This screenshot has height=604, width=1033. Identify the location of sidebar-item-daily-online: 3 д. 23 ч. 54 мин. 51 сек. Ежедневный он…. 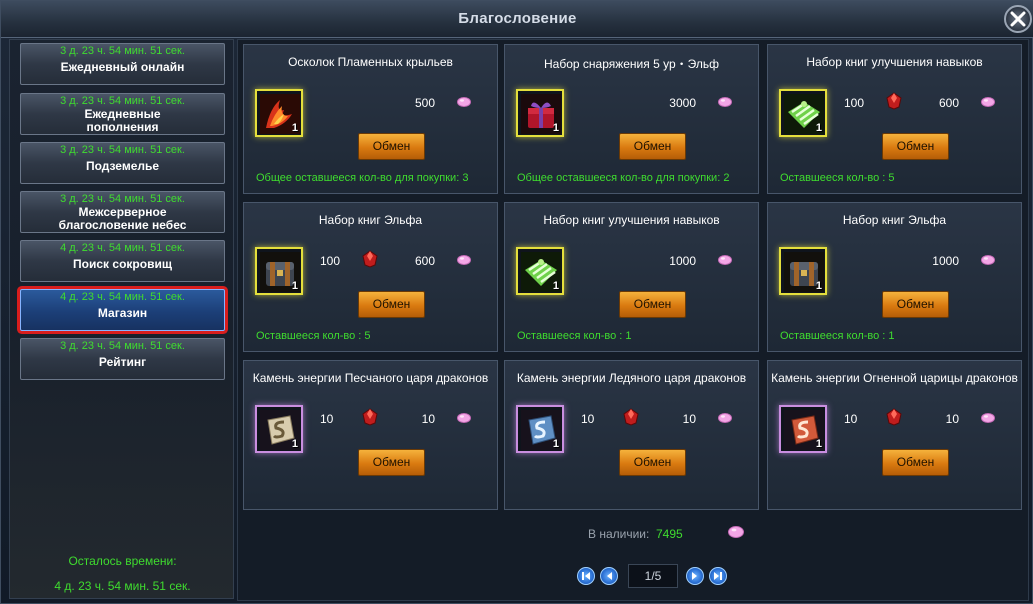
(122, 64).